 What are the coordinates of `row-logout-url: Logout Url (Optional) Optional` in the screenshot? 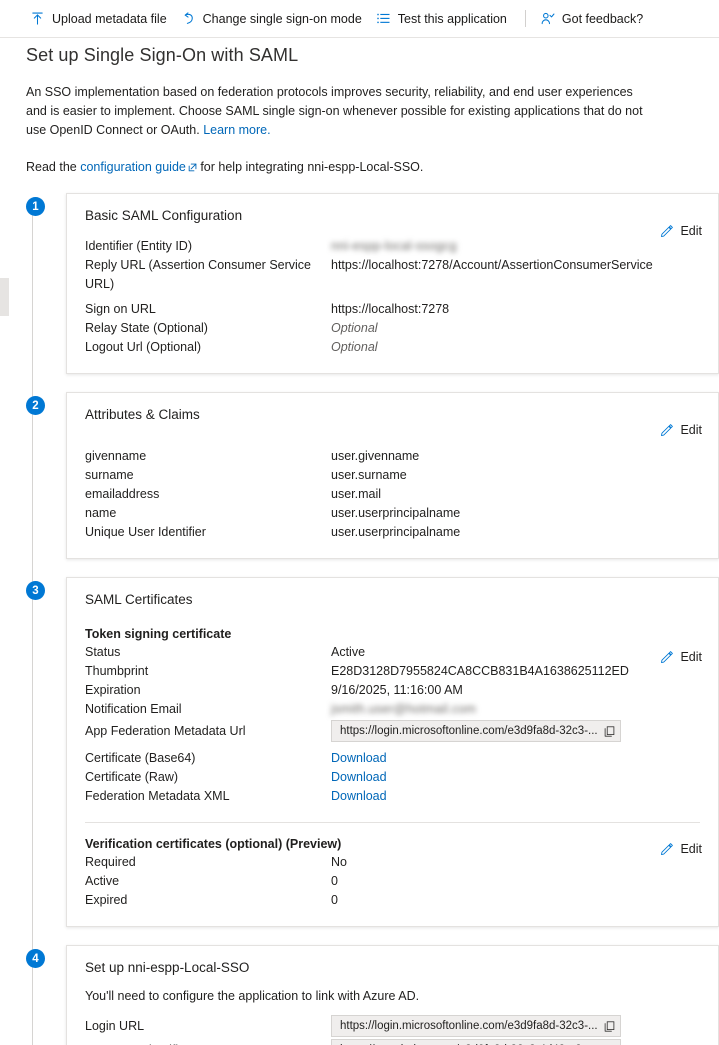 It's located at (392, 347).